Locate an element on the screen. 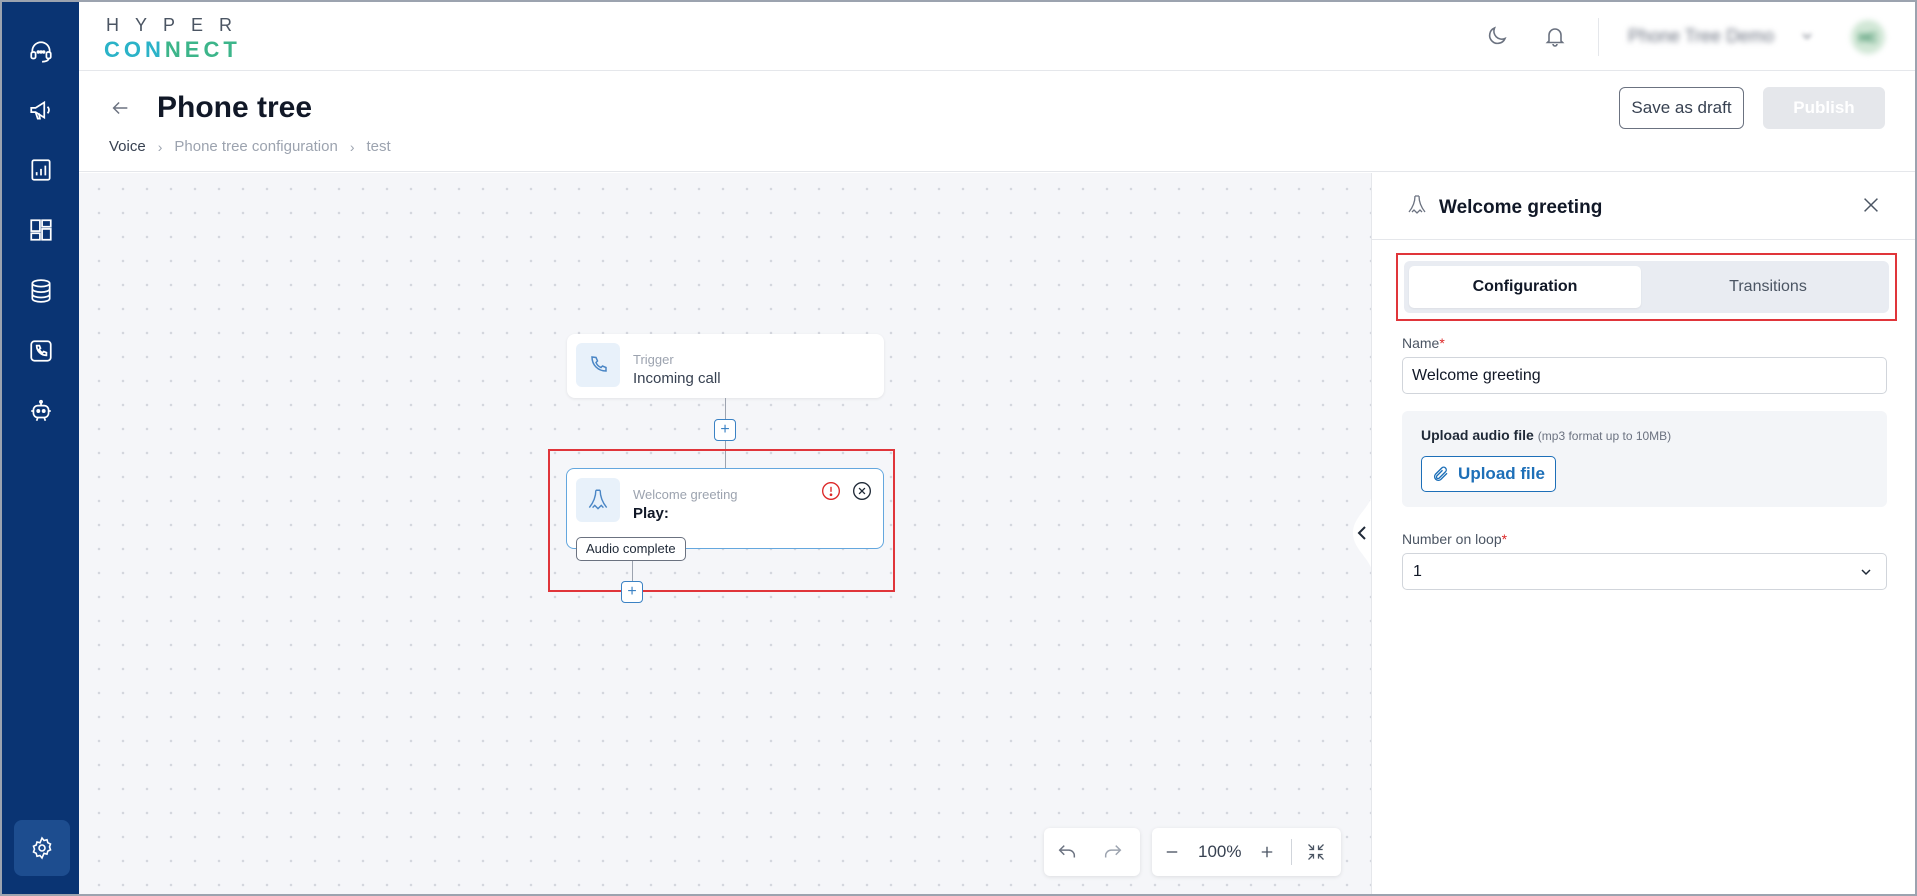 This screenshot has height=896, width=1917. delete-node-icon is located at coordinates (862, 493).